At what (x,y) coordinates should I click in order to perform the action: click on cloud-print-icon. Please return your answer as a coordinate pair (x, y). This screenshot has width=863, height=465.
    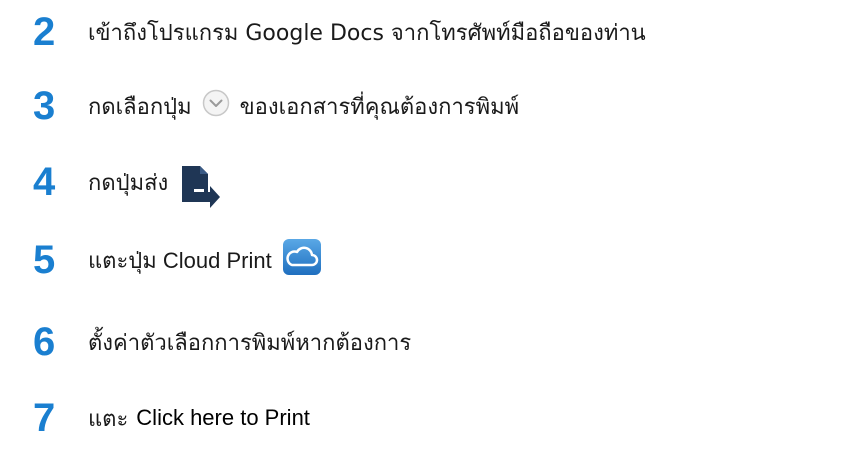
    Looking at the image, I should click on (302, 260).